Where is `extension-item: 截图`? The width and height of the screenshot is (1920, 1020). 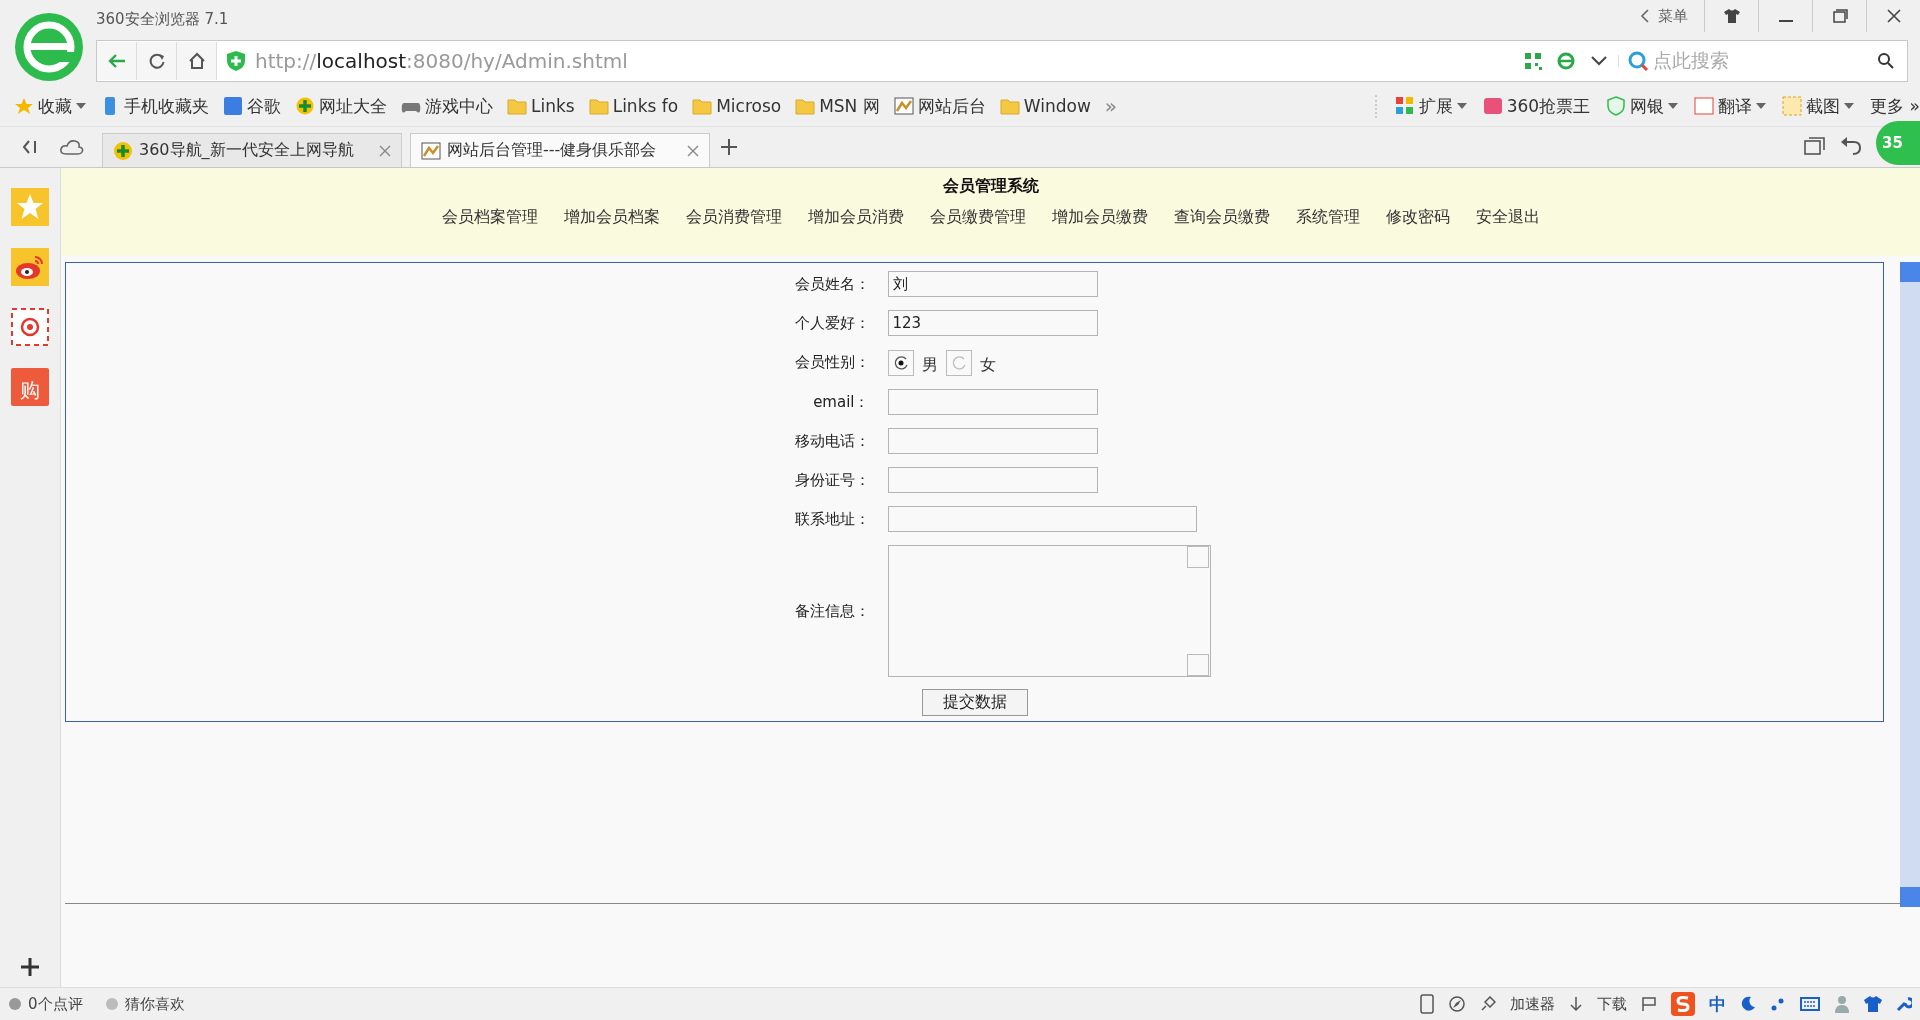
extension-item: 截图 is located at coordinates (1818, 106).